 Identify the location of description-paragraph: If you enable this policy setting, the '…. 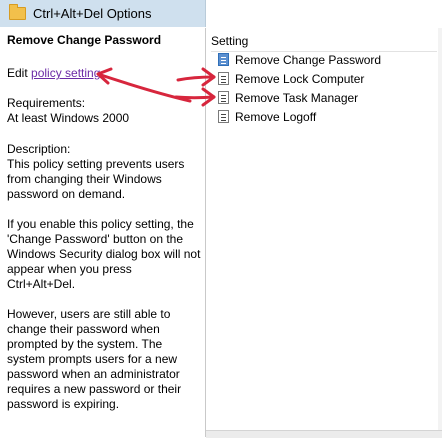
(104, 254).